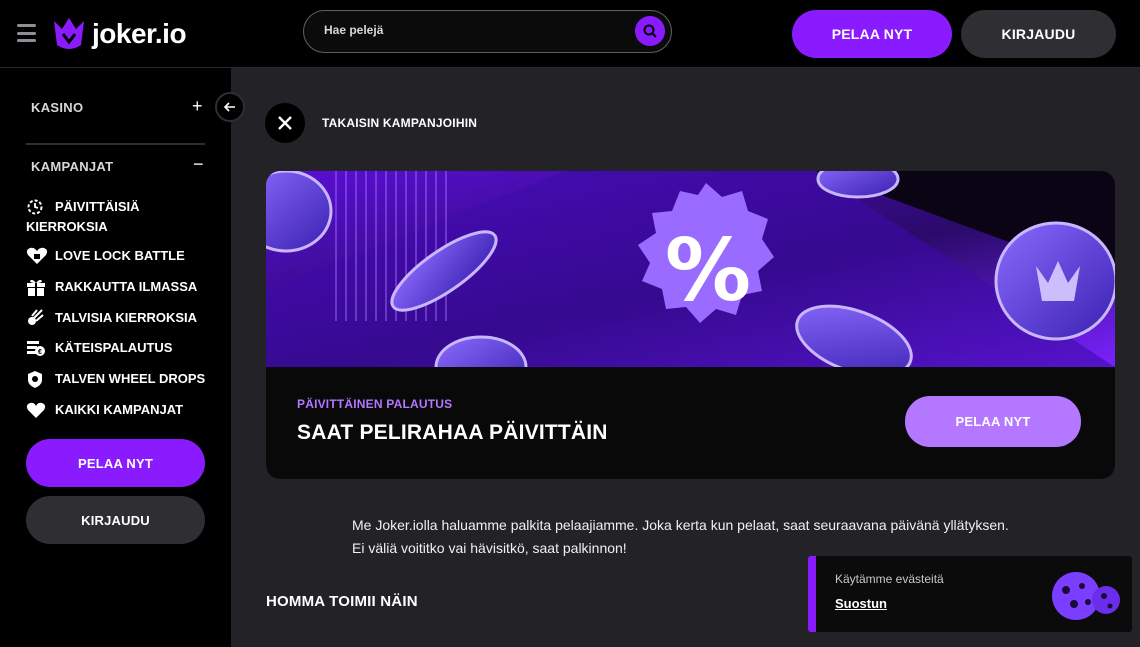 Image resolution: width=1140 pixels, height=647 pixels. I want to click on cookie-icon, so click(1086, 596).